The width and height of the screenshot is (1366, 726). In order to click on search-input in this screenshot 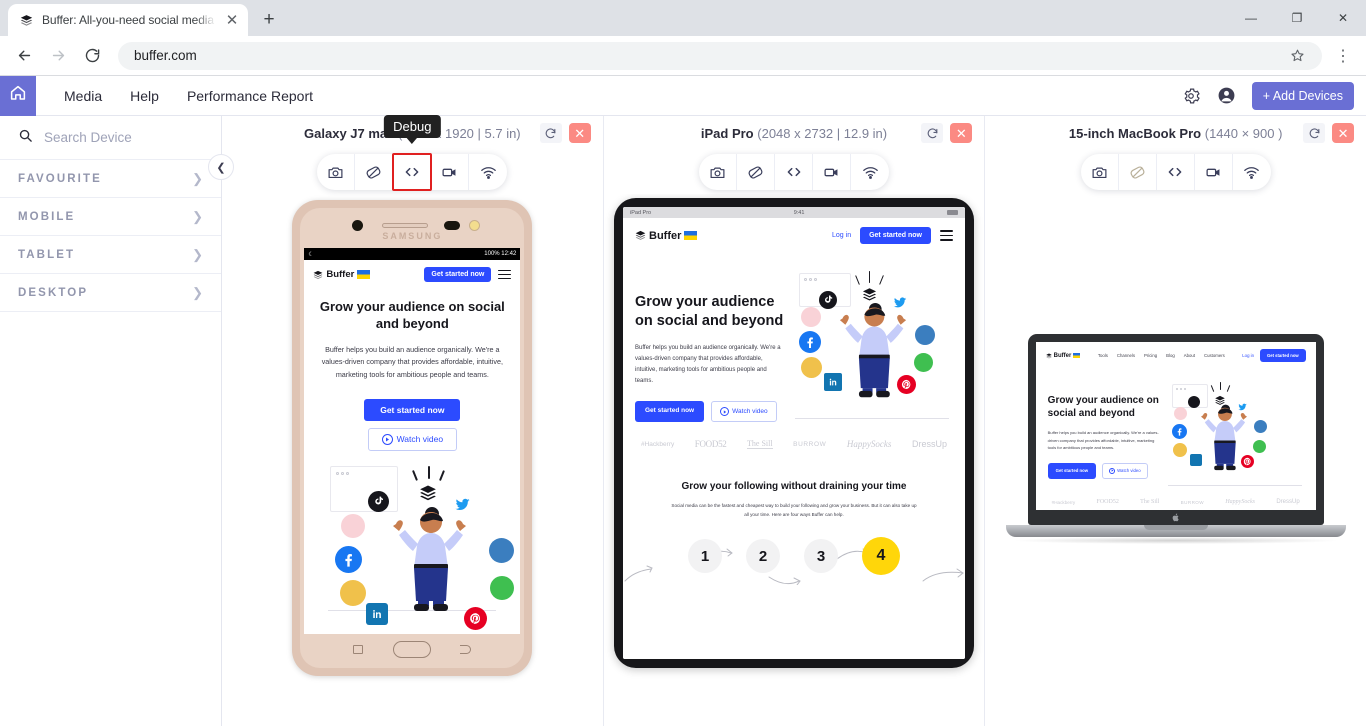, I will do `click(123, 137)`.